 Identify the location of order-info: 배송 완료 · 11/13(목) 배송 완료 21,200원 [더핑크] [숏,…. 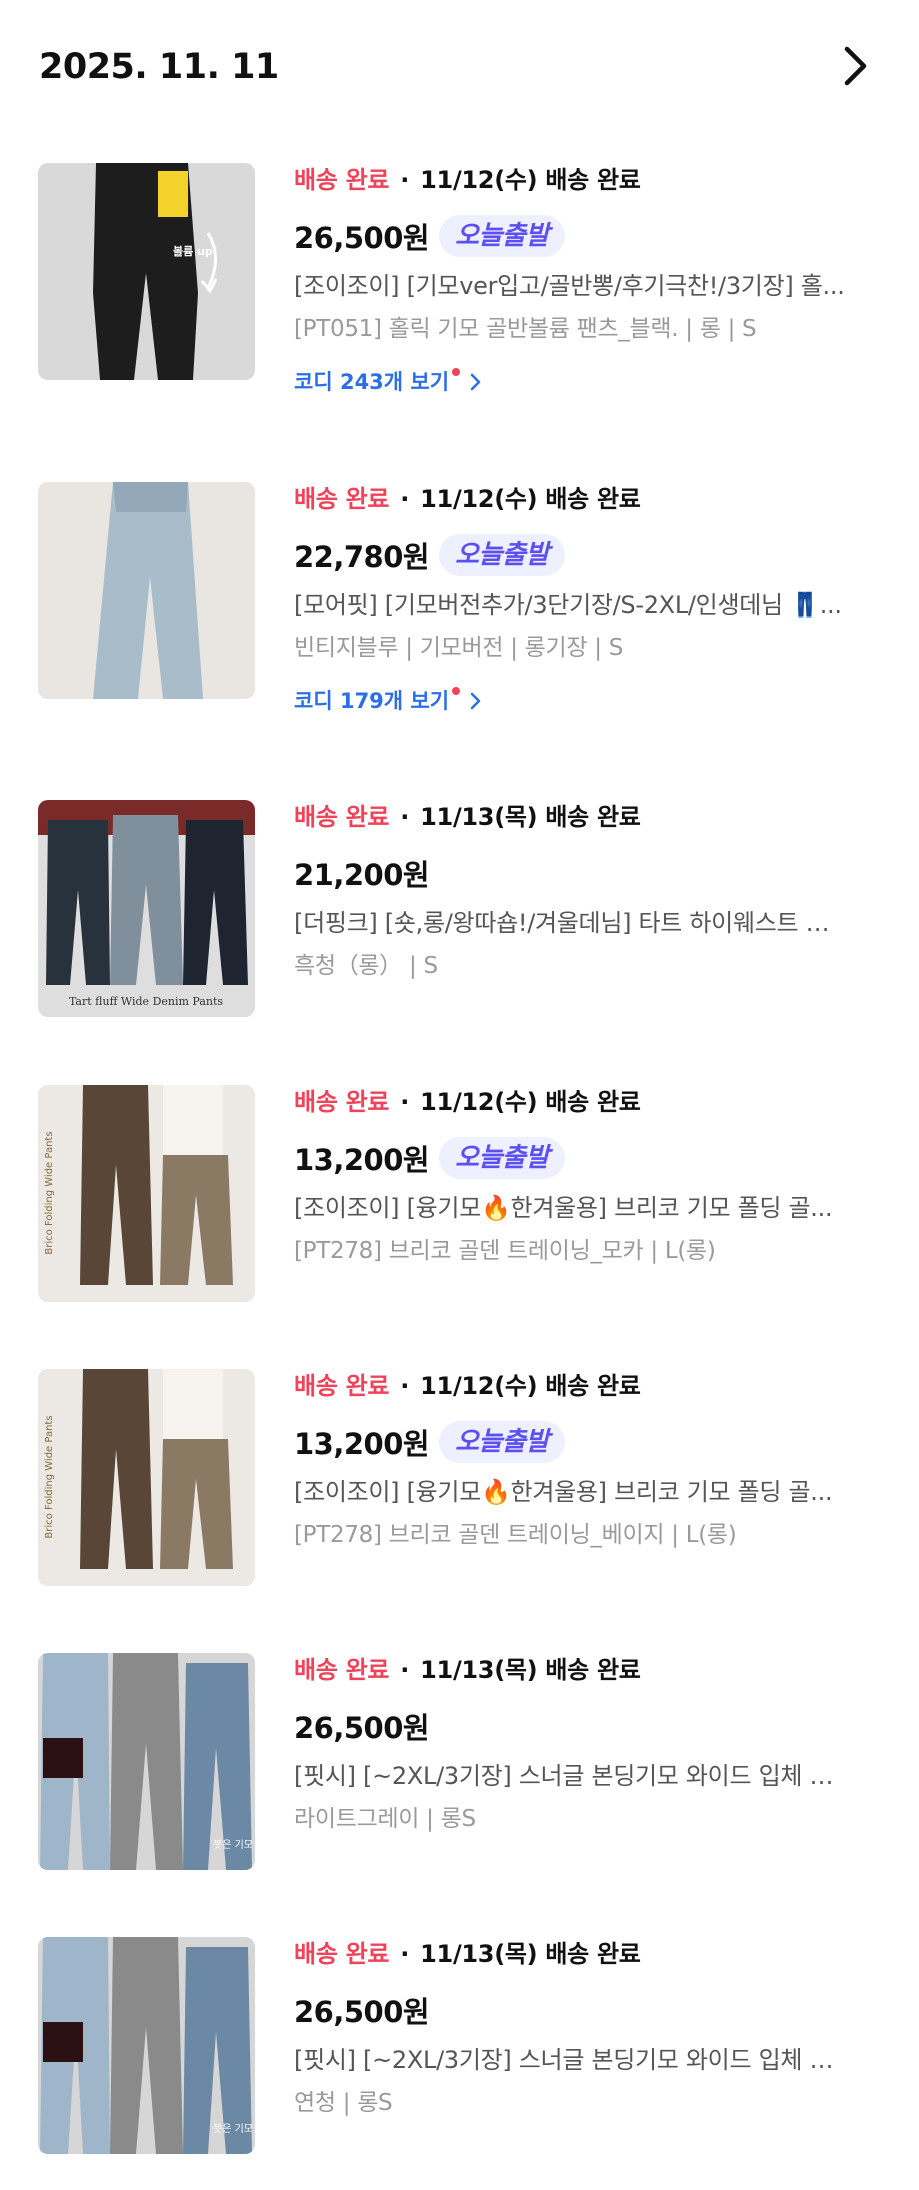
(574, 891).